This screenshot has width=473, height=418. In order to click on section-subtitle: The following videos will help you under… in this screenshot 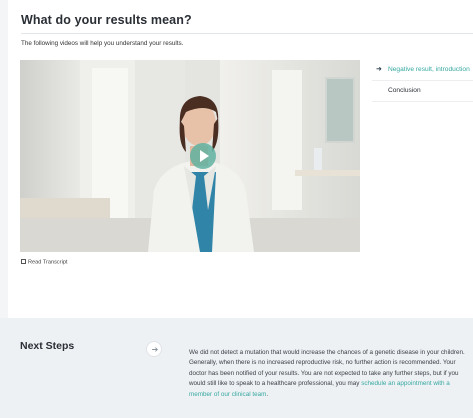, I will do `click(102, 43)`.